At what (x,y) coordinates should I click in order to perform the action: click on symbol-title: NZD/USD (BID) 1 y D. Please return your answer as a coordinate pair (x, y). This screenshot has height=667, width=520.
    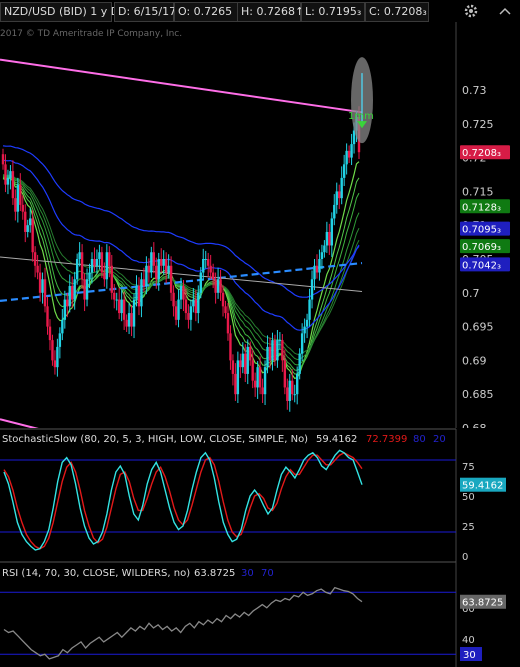
    Looking at the image, I should click on (59, 12).